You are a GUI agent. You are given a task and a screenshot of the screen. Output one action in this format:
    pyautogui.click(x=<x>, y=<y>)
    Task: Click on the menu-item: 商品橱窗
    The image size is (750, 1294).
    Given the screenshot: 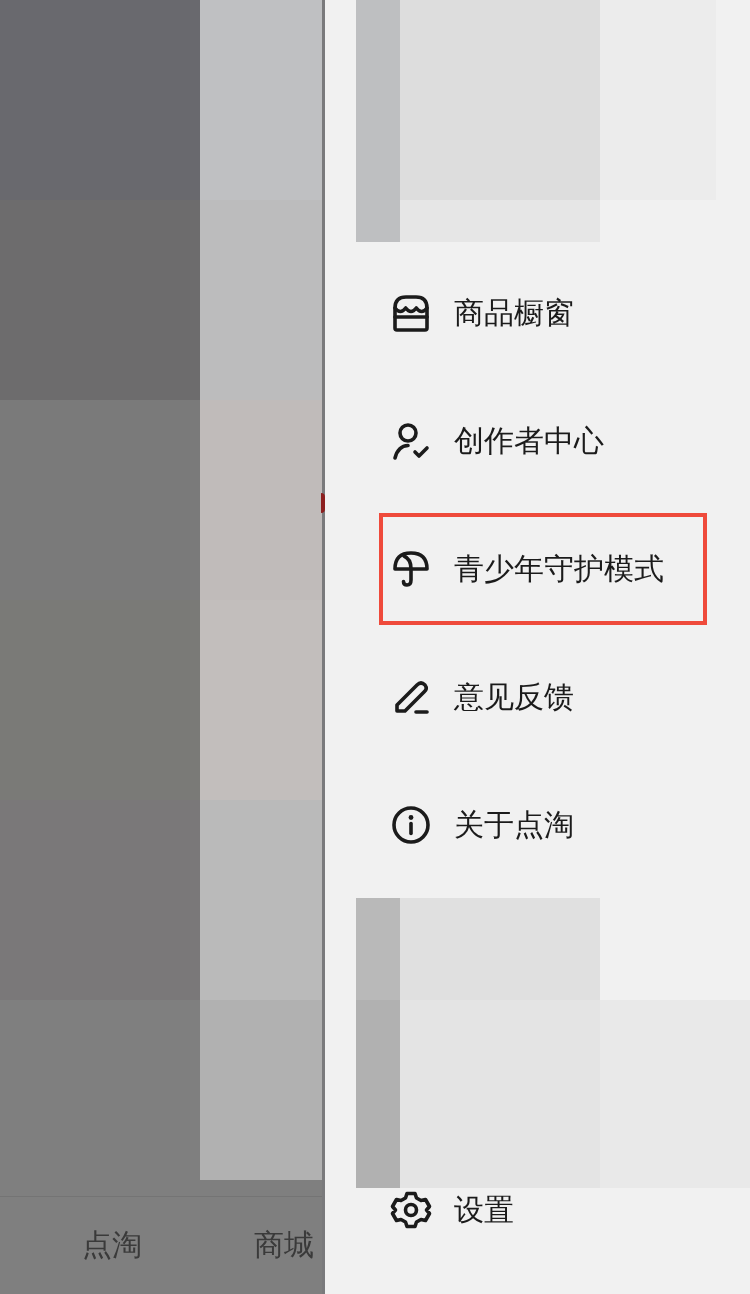 What is the action you would take?
    pyautogui.click(x=482, y=313)
    